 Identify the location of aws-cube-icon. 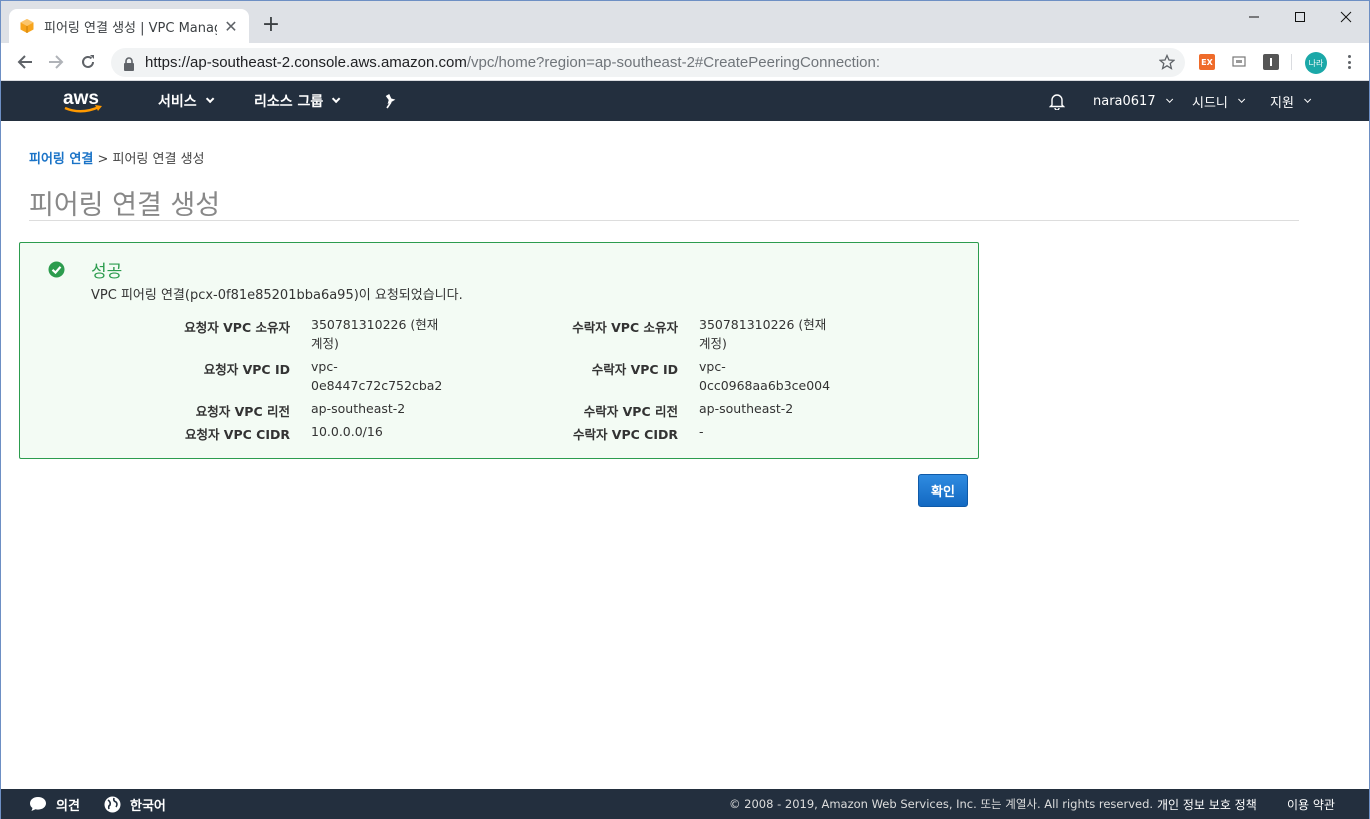
(27, 26).